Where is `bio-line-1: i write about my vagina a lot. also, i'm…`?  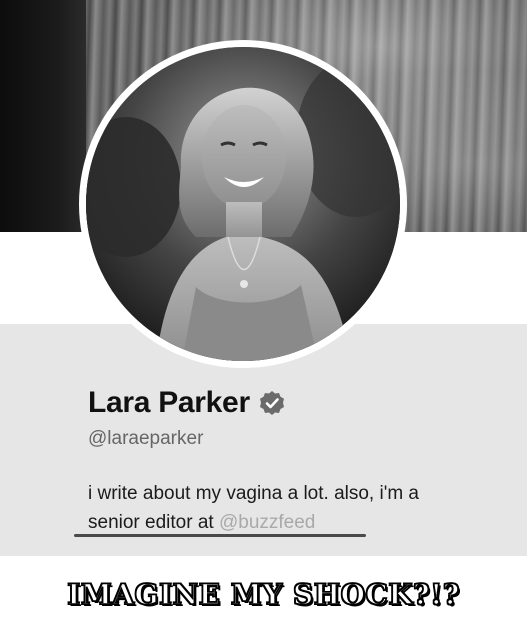 bio-line-1: i write about my vagina a lot. also, i'm… is located at coordinates (253, 493).